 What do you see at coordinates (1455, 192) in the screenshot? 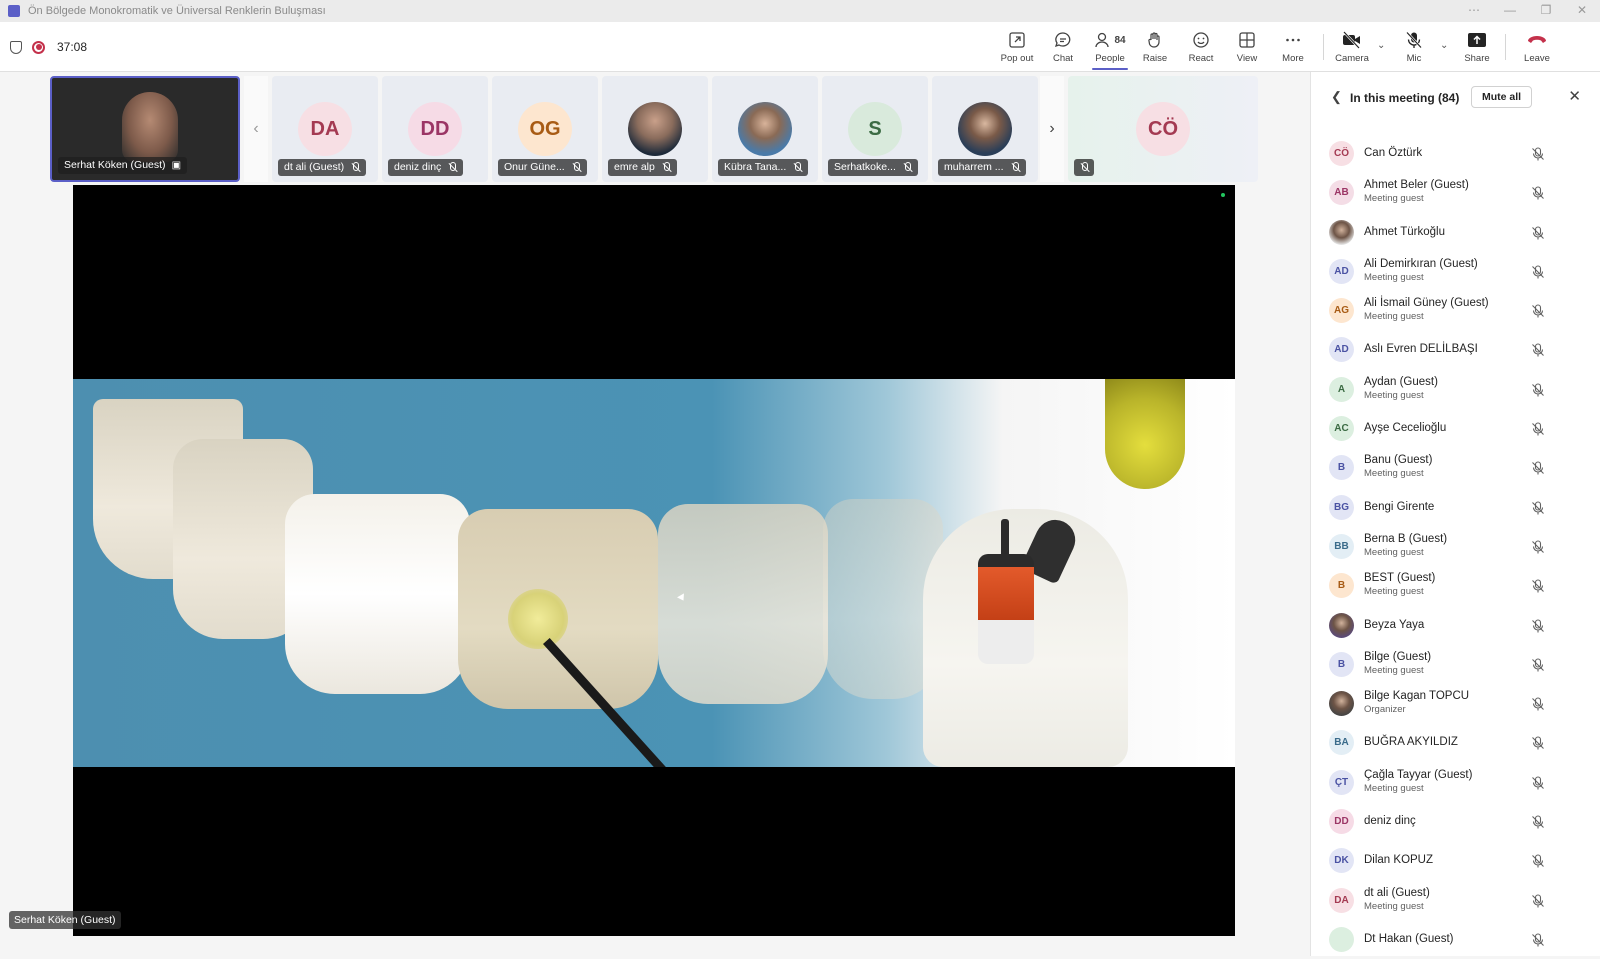
I see `participant-row: AB Ahmet Beler (Guest) Meeting guest` at bounding box center [1455, 192].